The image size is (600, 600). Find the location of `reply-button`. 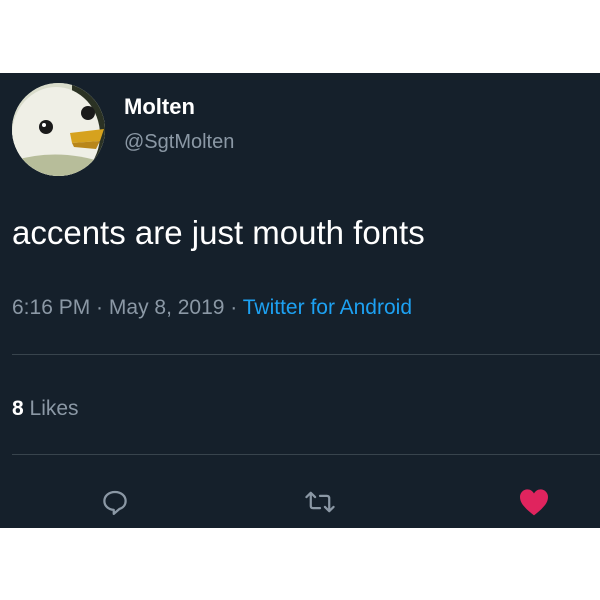

reply-button is located at coordinates (115, 502).